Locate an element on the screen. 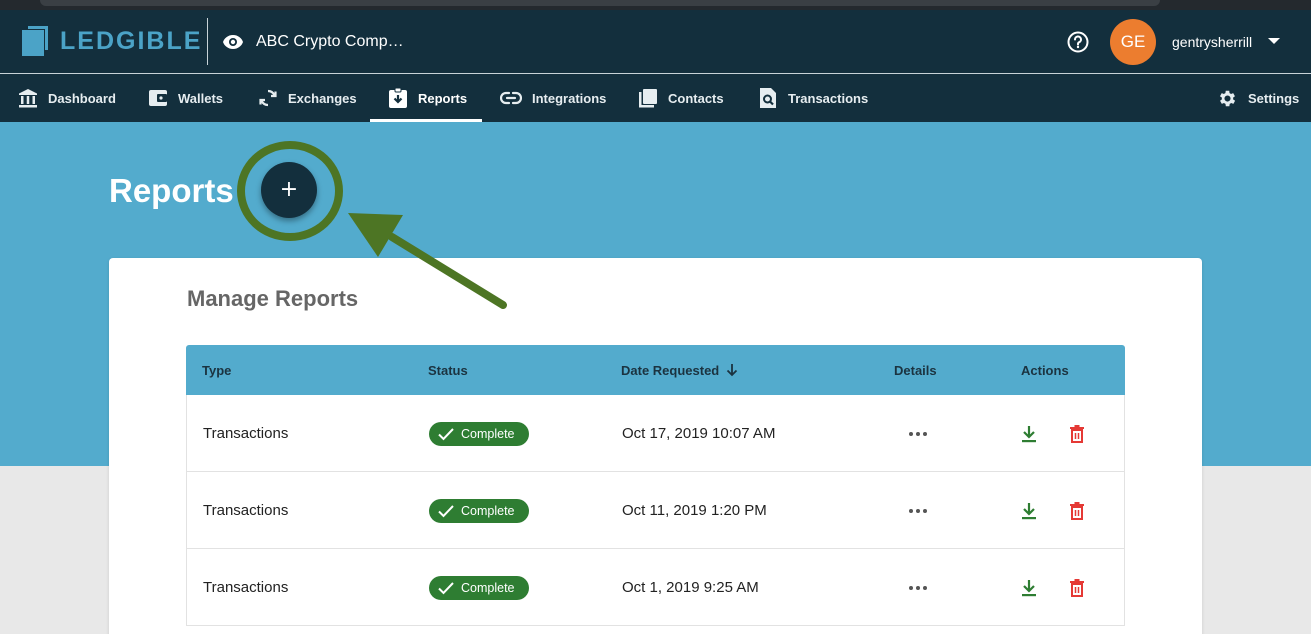 The image size is (1311, 634). browser-top-strip is located at coordinates (655, 5).